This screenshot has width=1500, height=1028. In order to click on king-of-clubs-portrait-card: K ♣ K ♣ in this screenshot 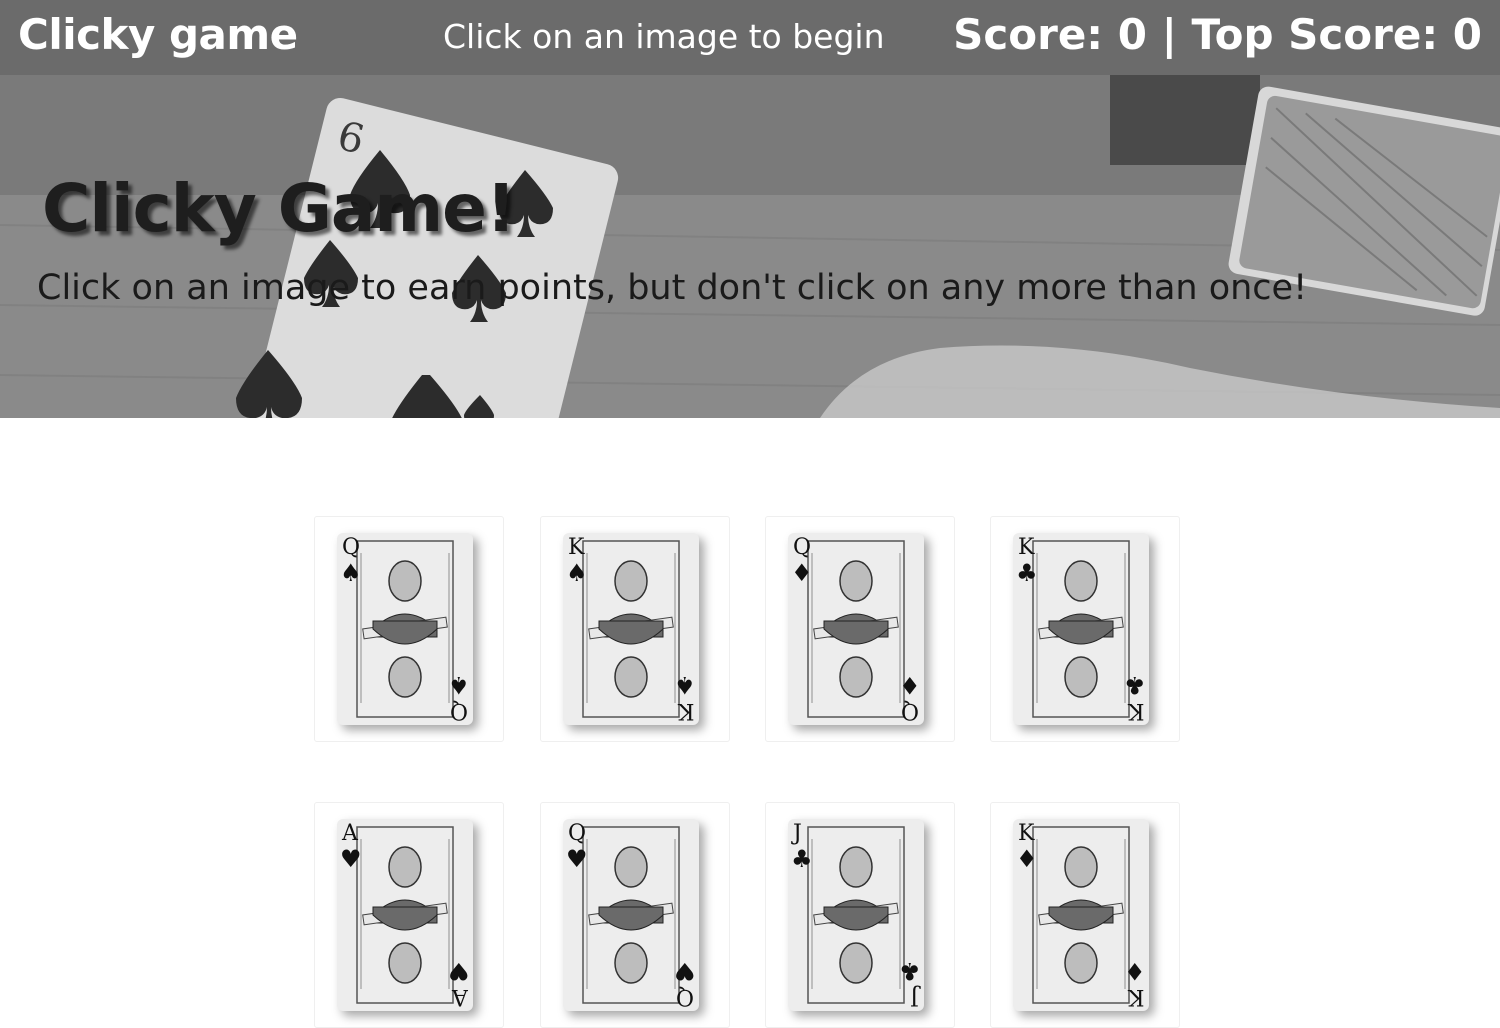, I will do `click(1081, 629)`.